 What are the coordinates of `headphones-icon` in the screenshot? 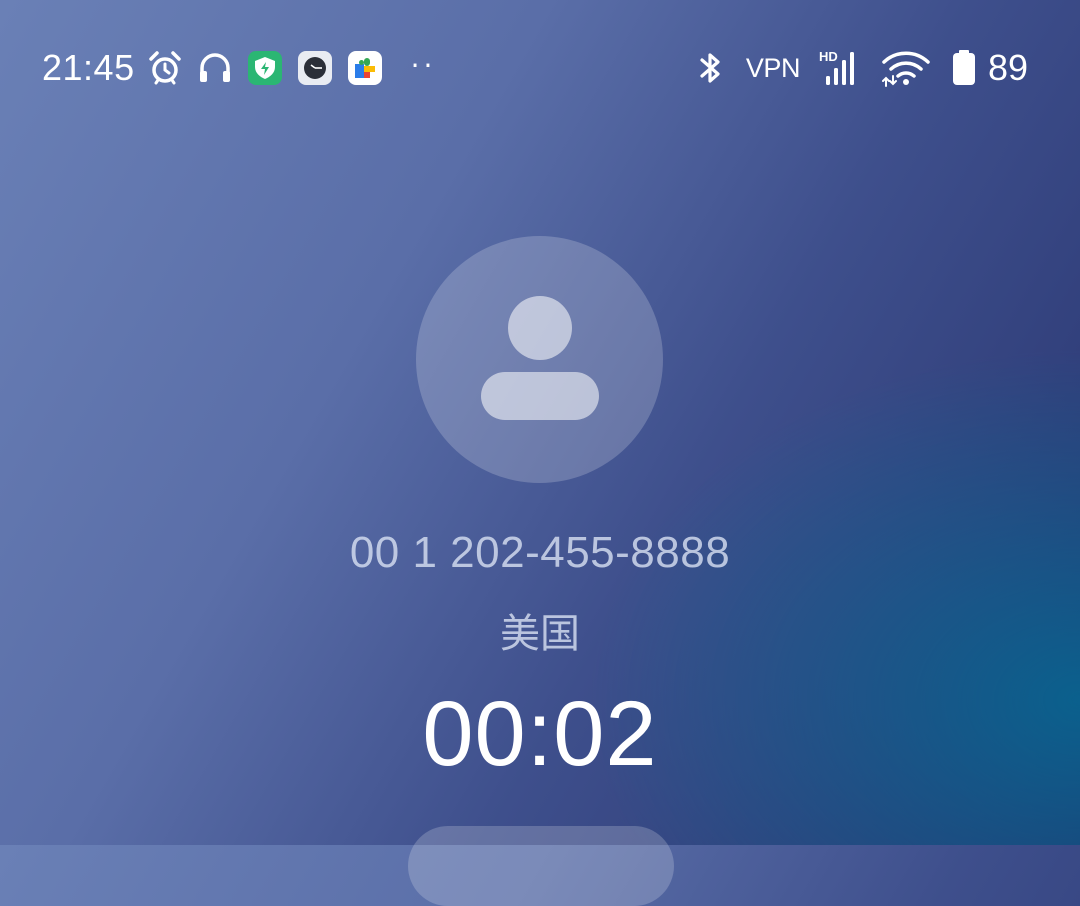 It's located at (215, 68).